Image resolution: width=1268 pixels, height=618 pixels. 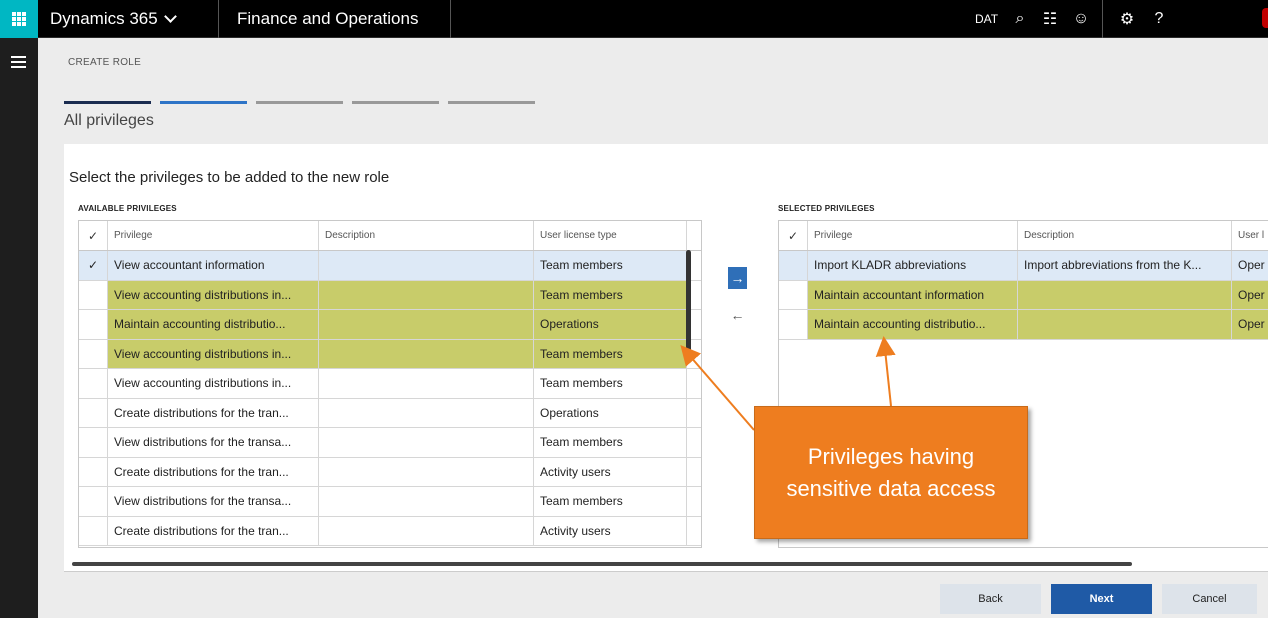 What do you see at coordinates (737, 278) in the screenshot?
I see `add-privilege-button: →` at bounding box center [737, 278].